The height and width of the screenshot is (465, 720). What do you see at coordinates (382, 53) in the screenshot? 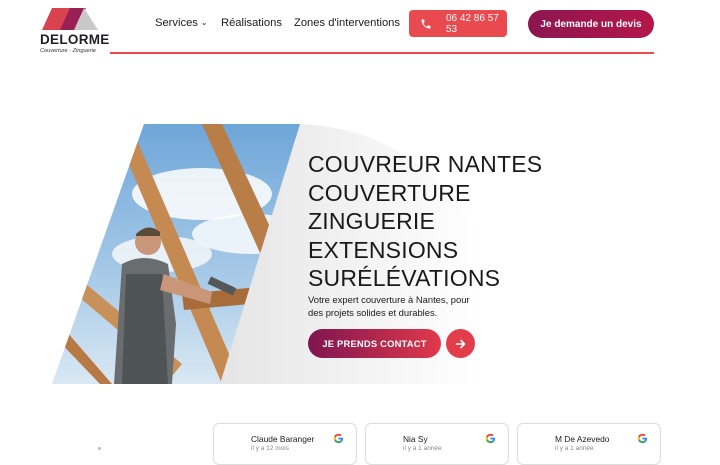
I see `header-divider` at bounding box center [382, 53].